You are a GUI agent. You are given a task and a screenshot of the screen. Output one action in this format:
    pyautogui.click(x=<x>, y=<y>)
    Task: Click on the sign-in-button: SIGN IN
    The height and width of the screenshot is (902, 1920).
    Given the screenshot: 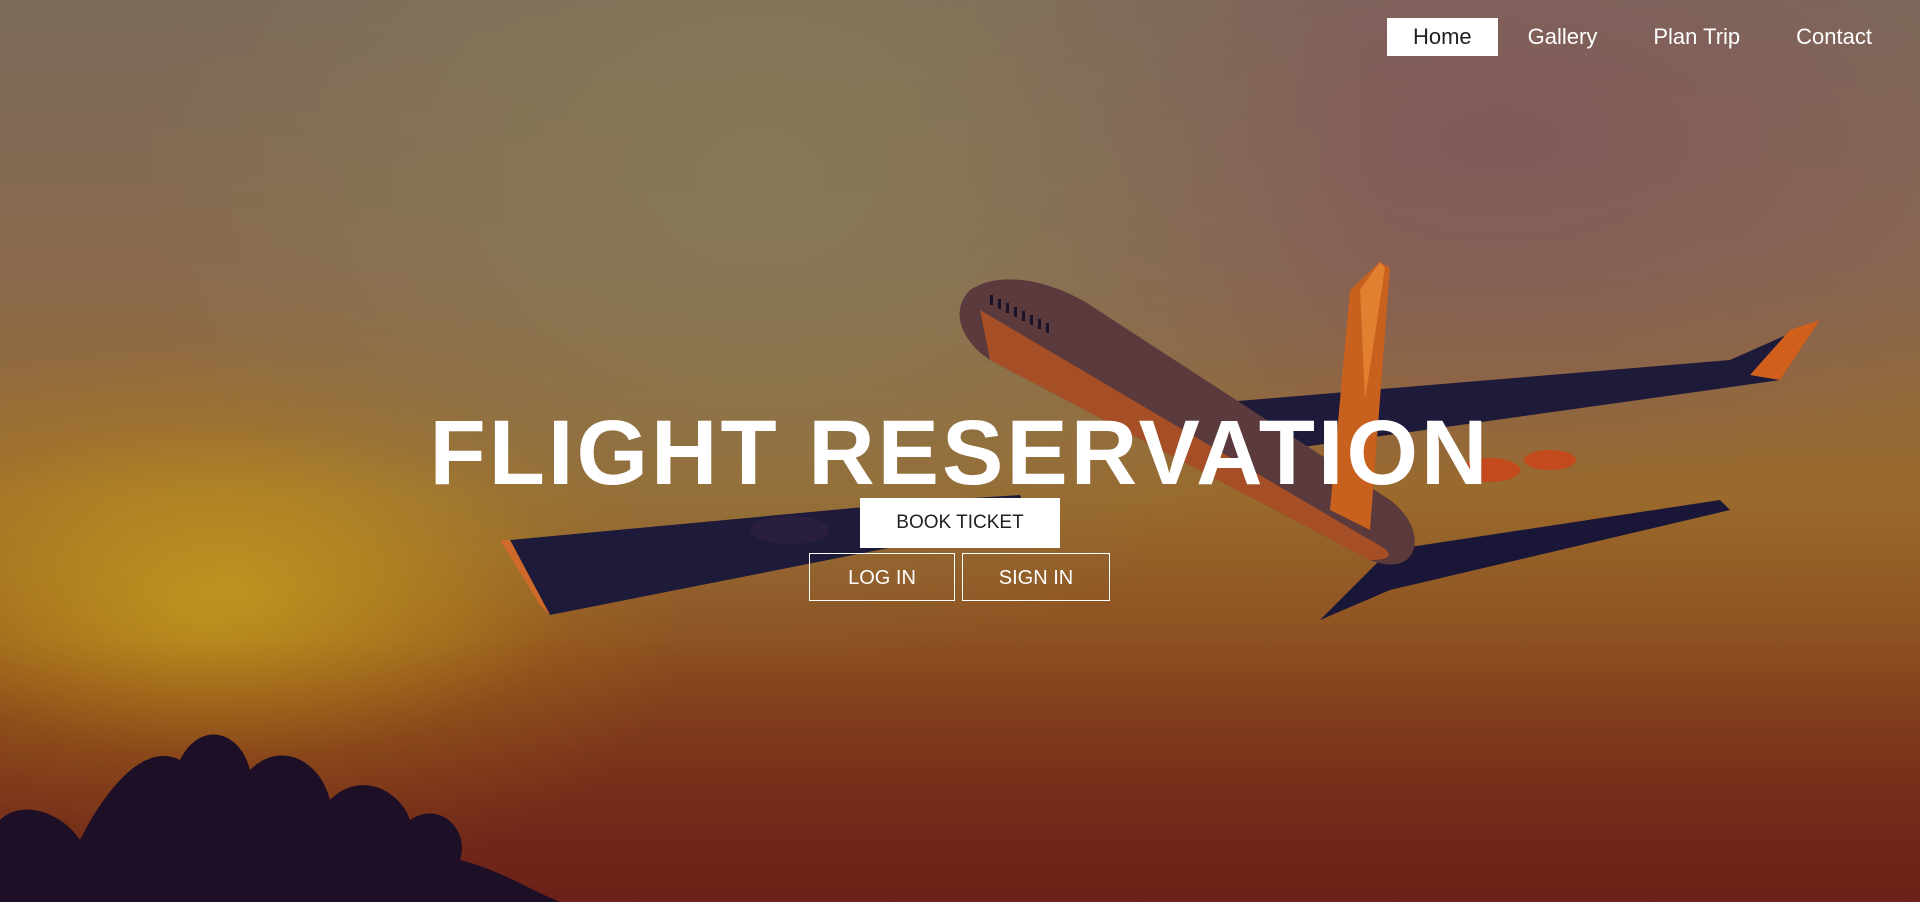 What is the action you would take?
    pyautogui.click(x=1036, y=577)
    